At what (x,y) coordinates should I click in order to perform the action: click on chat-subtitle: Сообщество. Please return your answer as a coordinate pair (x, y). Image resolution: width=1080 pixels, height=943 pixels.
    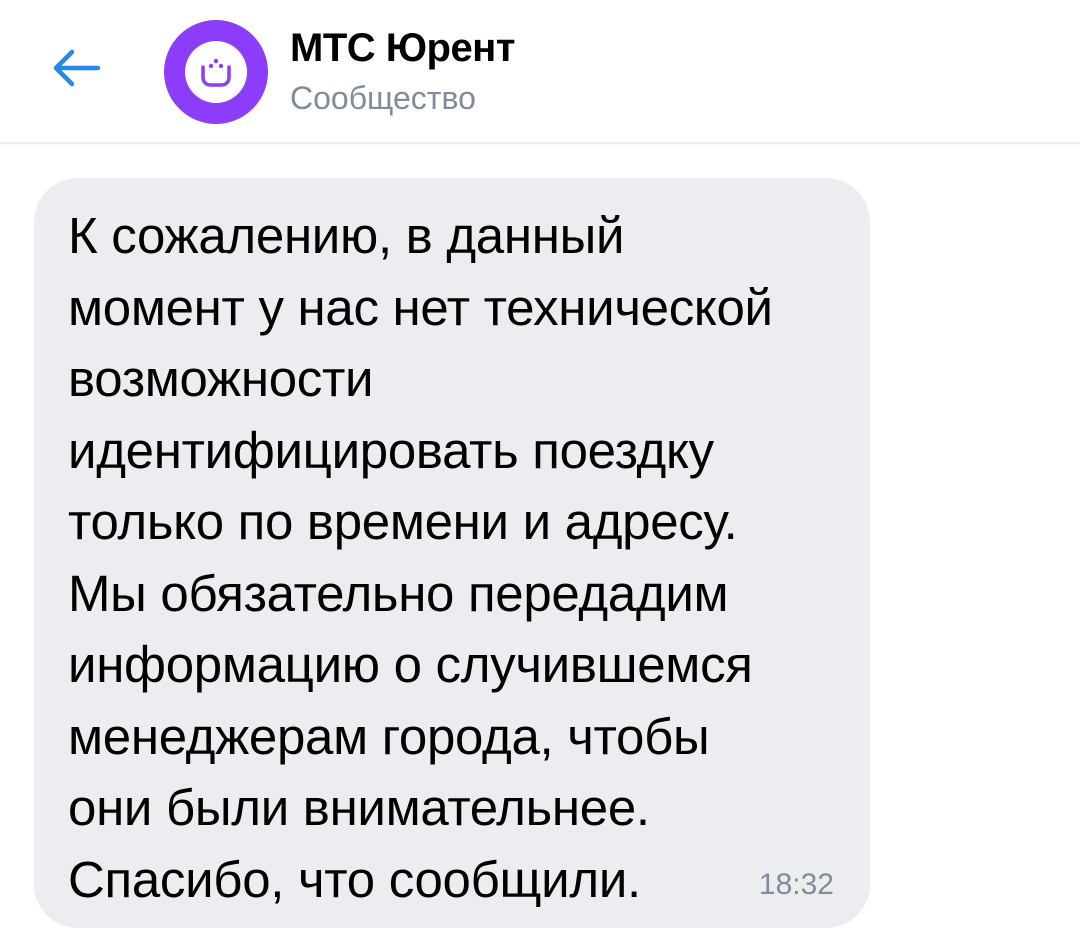
    Looking at the image, I should click on (383, 98).